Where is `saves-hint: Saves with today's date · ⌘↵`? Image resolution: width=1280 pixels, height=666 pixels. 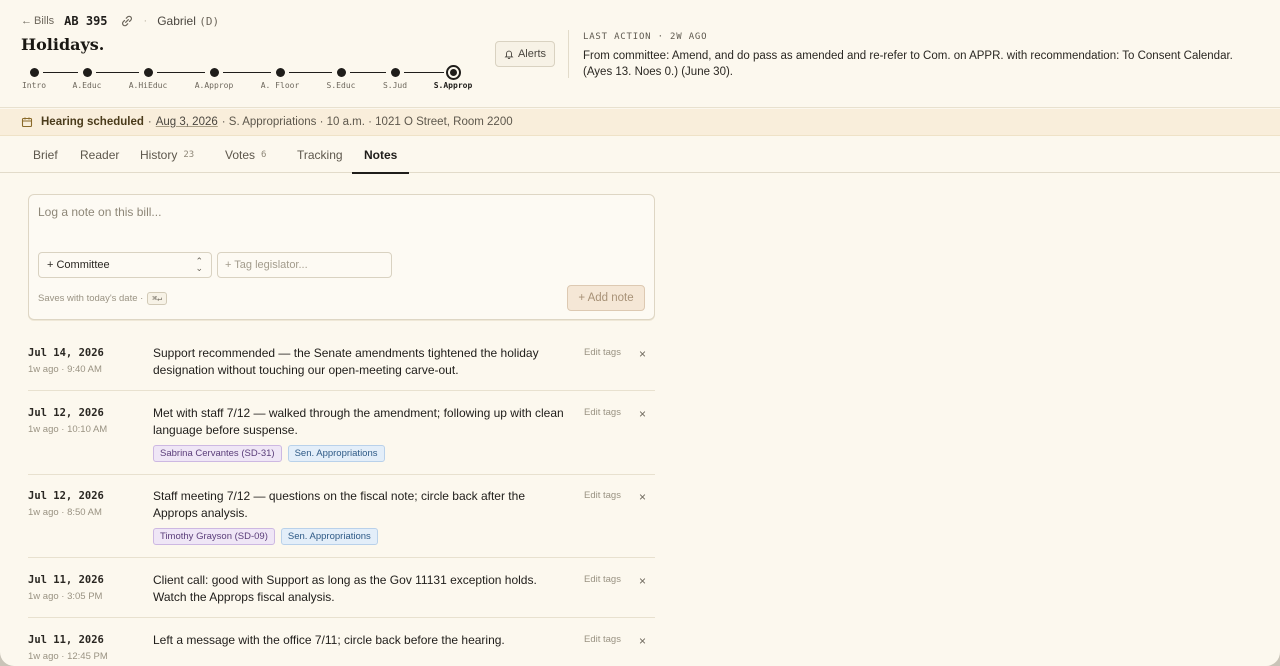
saves-hint: Saves with today's date · ⌘↵ is located at coordinates (102, 298).